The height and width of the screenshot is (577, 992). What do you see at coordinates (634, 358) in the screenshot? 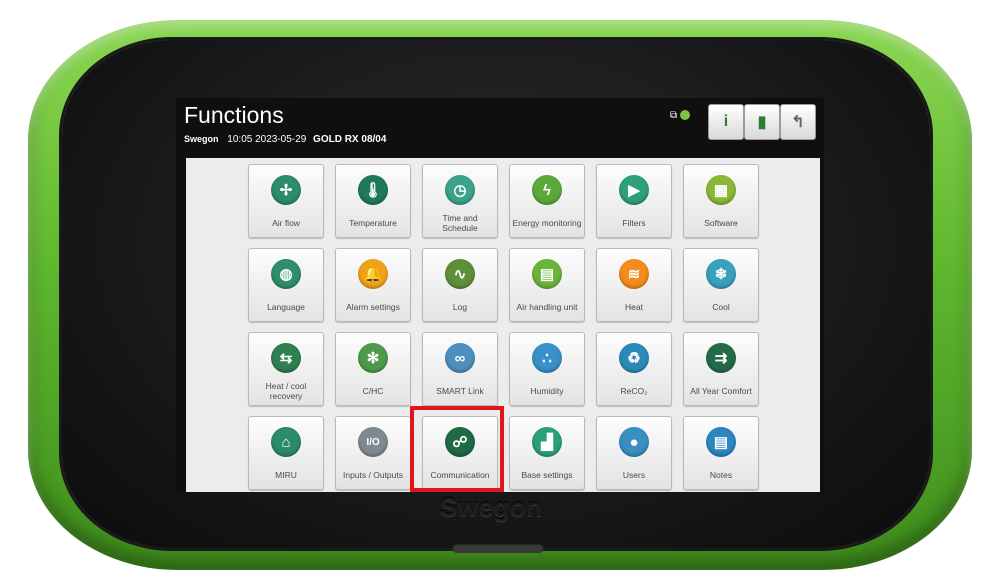
I see `reco2-icon: ♻` at bounding box center [634, 358].